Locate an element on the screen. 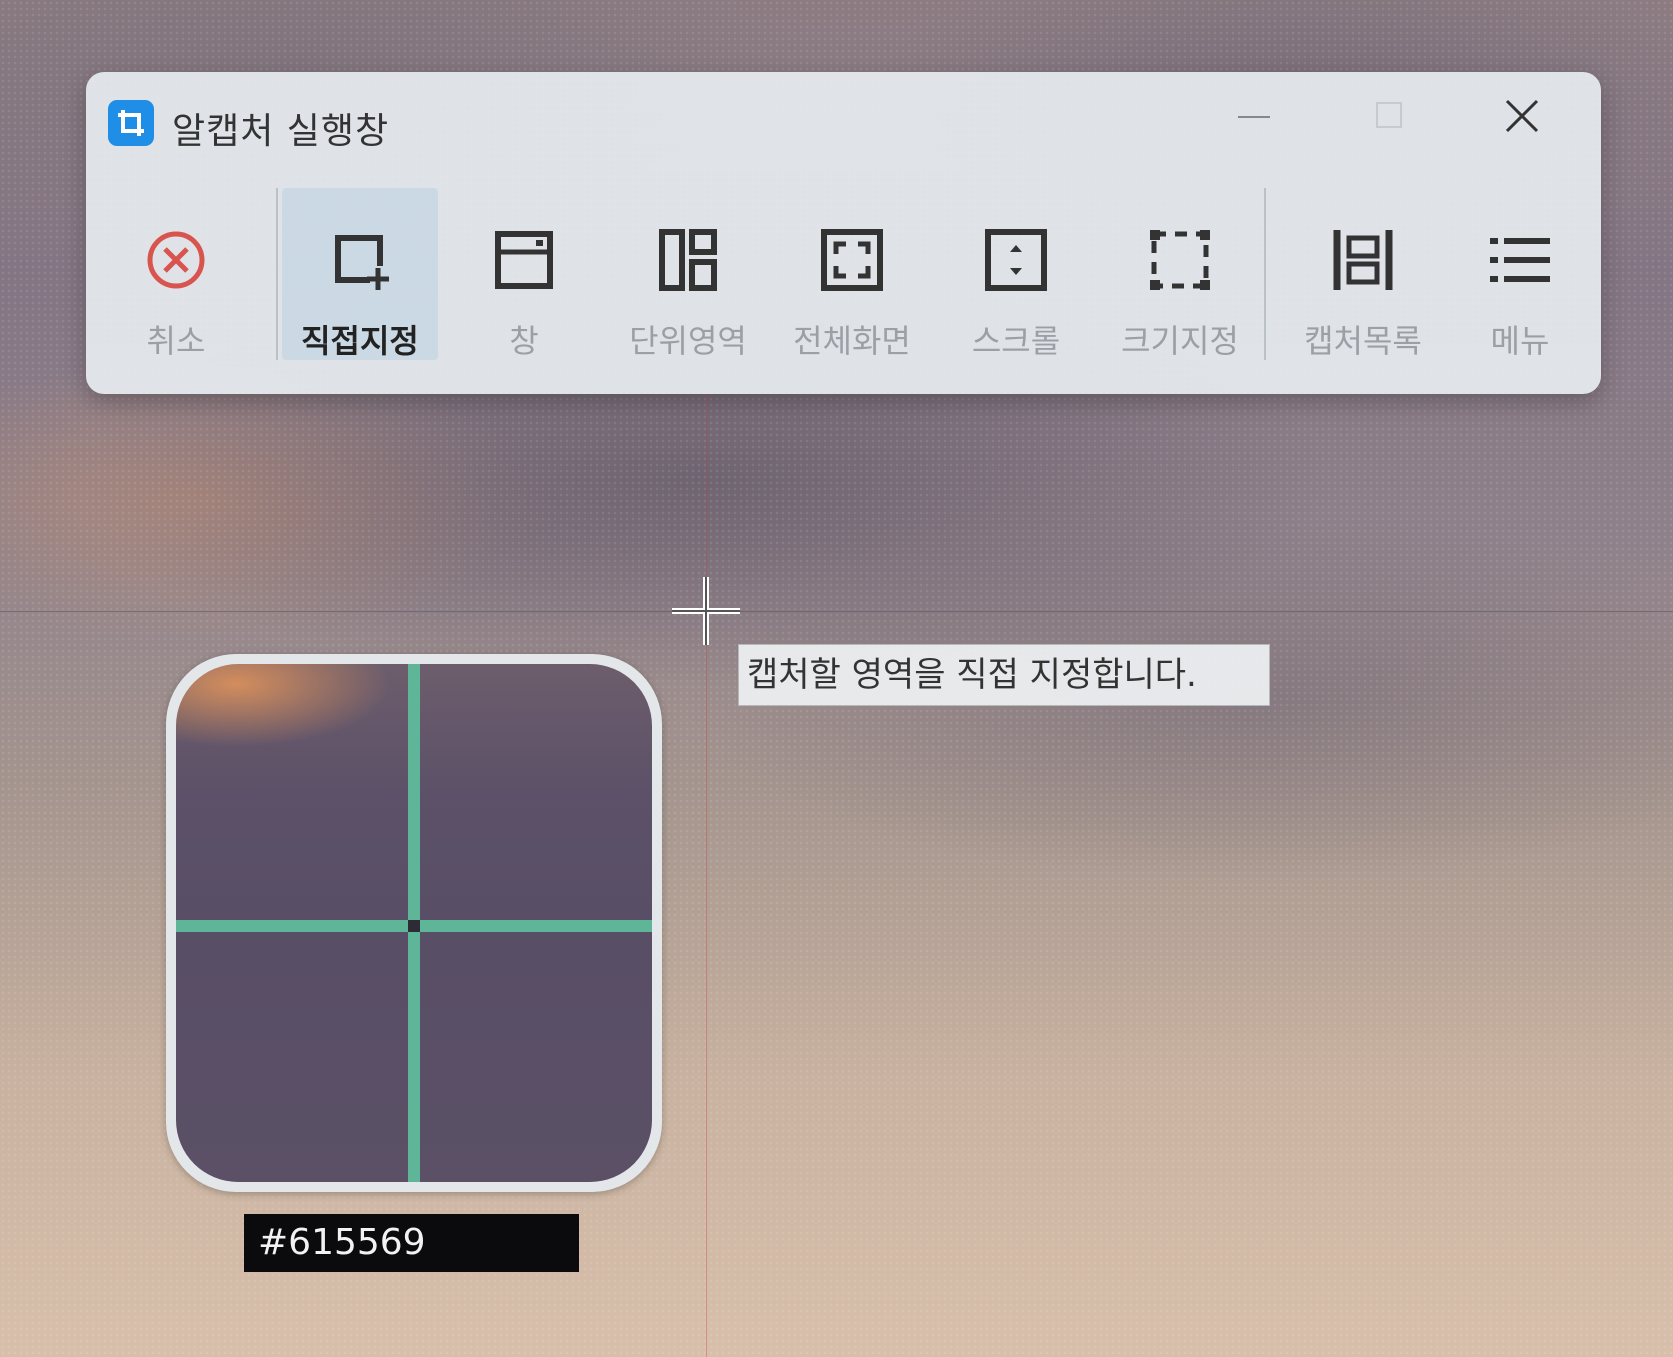 The image size is (1673, 1357). tool-label: 직접지정 is located at coordinates (360, 341).